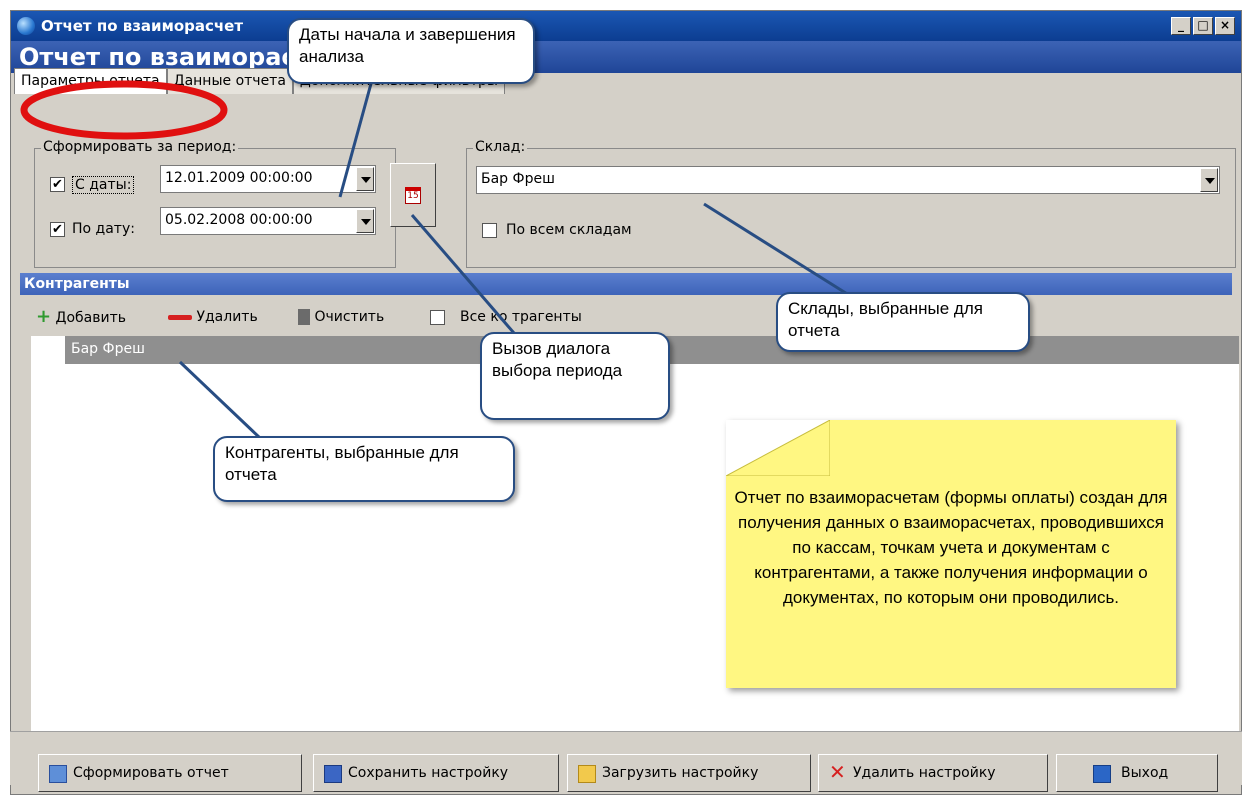 The image size is (1250, 801). Describe the element at coordinates (1145, 773) in the screenshot. I see `exit-label: Выход` at that location.